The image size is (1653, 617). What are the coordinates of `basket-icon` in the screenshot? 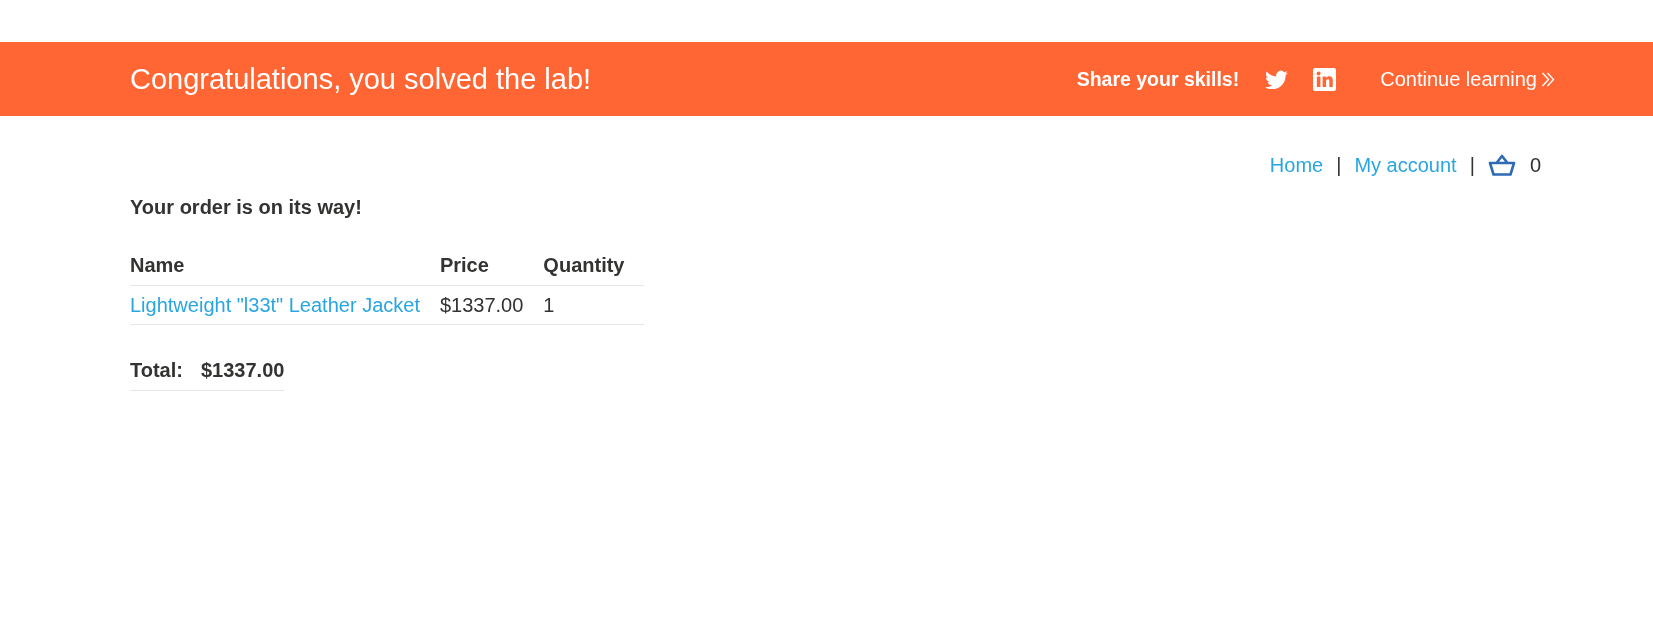 It's located at (1501, 165).